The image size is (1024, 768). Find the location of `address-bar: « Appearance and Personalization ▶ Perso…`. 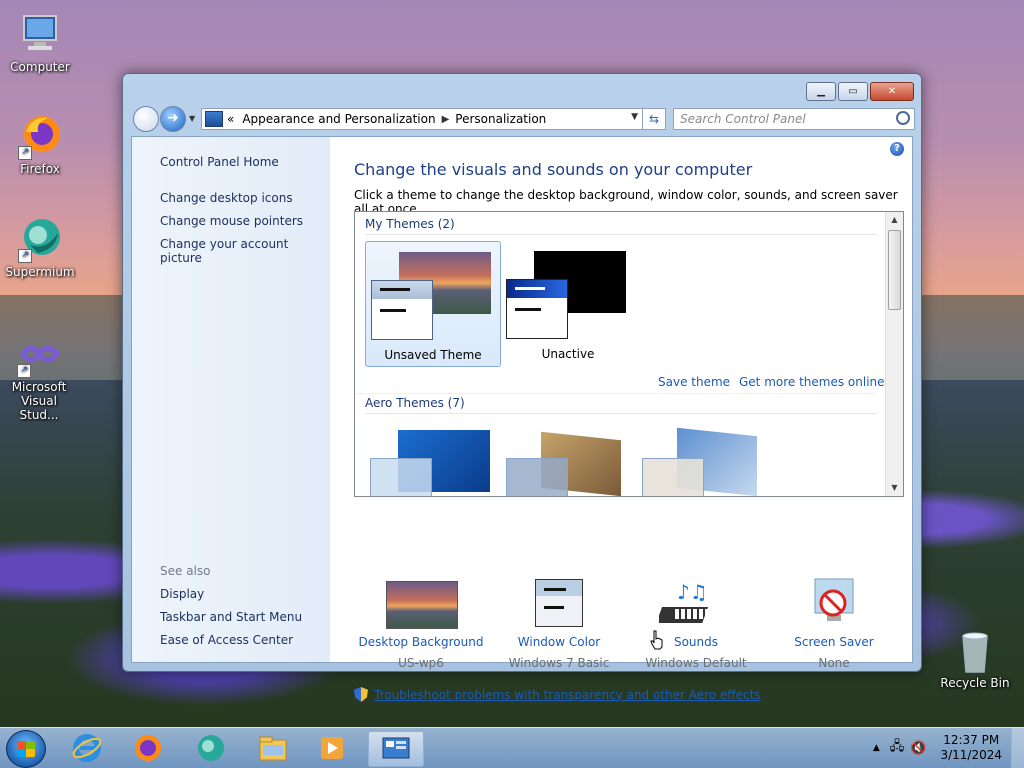

address-bar: « Appearance and Personalization ▶ Perso… is located at coordinates (422, 119).